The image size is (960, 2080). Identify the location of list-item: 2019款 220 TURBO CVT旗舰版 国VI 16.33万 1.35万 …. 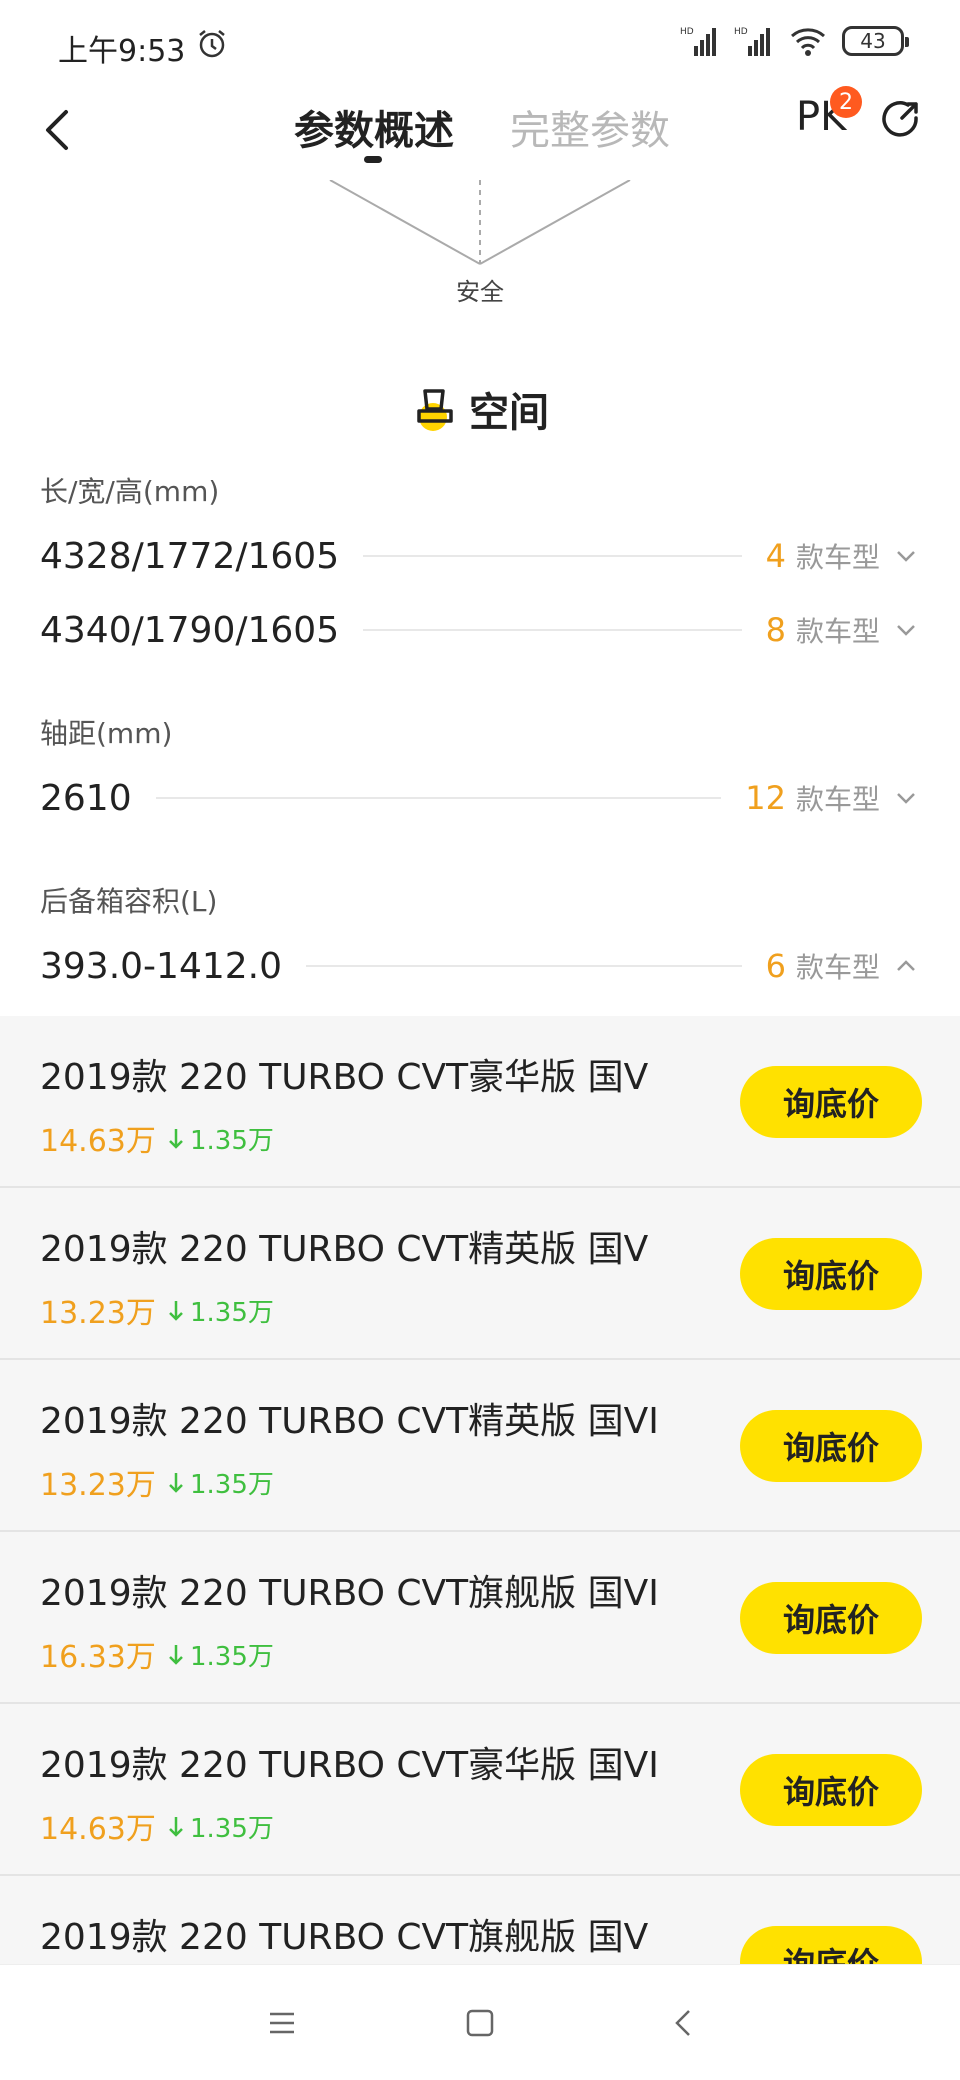
(480, 1618).